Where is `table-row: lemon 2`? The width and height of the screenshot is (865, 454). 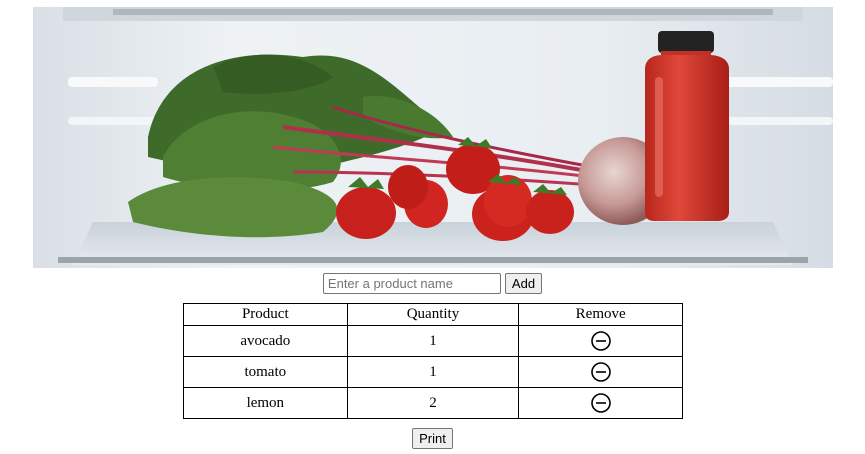
table-row: lemon 2 is located at coordinates (433, 403).